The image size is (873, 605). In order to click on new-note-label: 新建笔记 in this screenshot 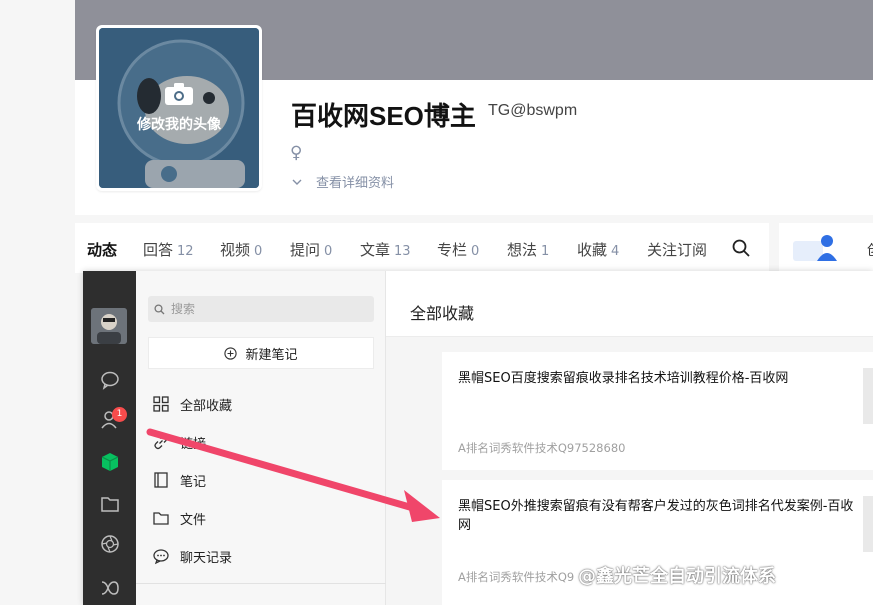, I will do `click(271, 355)`.